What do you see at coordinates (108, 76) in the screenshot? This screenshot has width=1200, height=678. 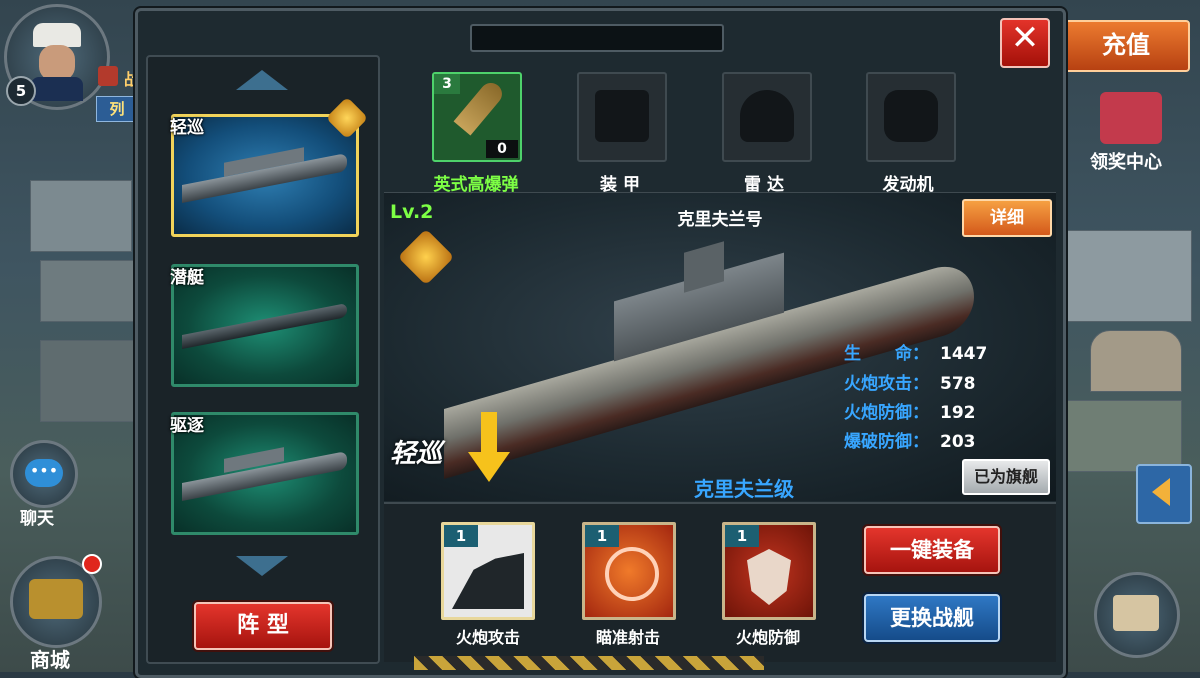 I see `rank-icon` at bounding box center [108, 76].